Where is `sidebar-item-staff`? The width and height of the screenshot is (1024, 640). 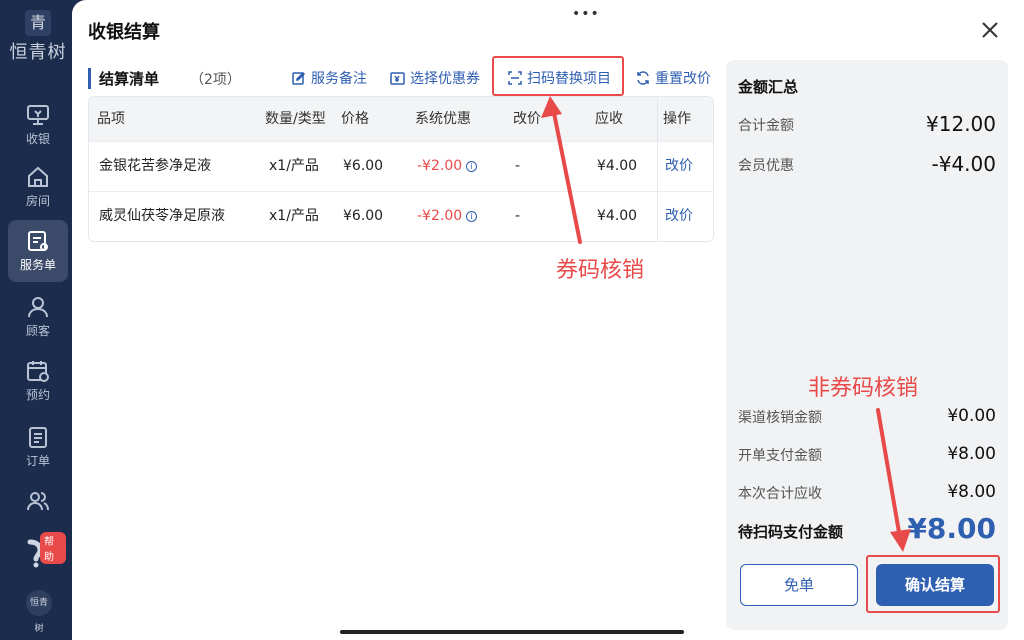
sidebar-item-staff is located at coordinates (38, 500).